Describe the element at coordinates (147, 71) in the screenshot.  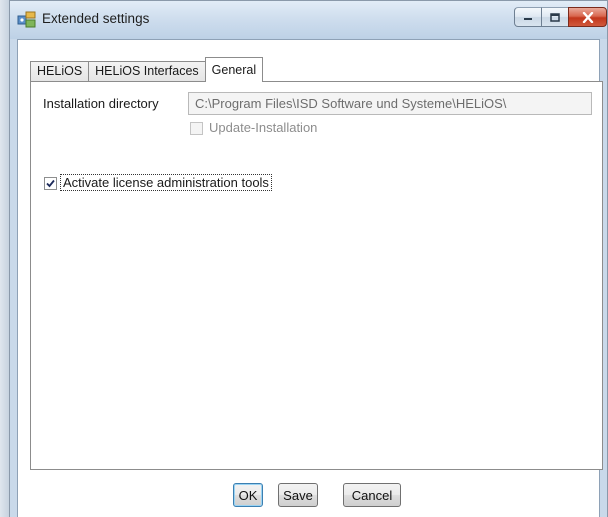
I see `tab-helios-interfaces: HELiOS Interfaces` at that location.